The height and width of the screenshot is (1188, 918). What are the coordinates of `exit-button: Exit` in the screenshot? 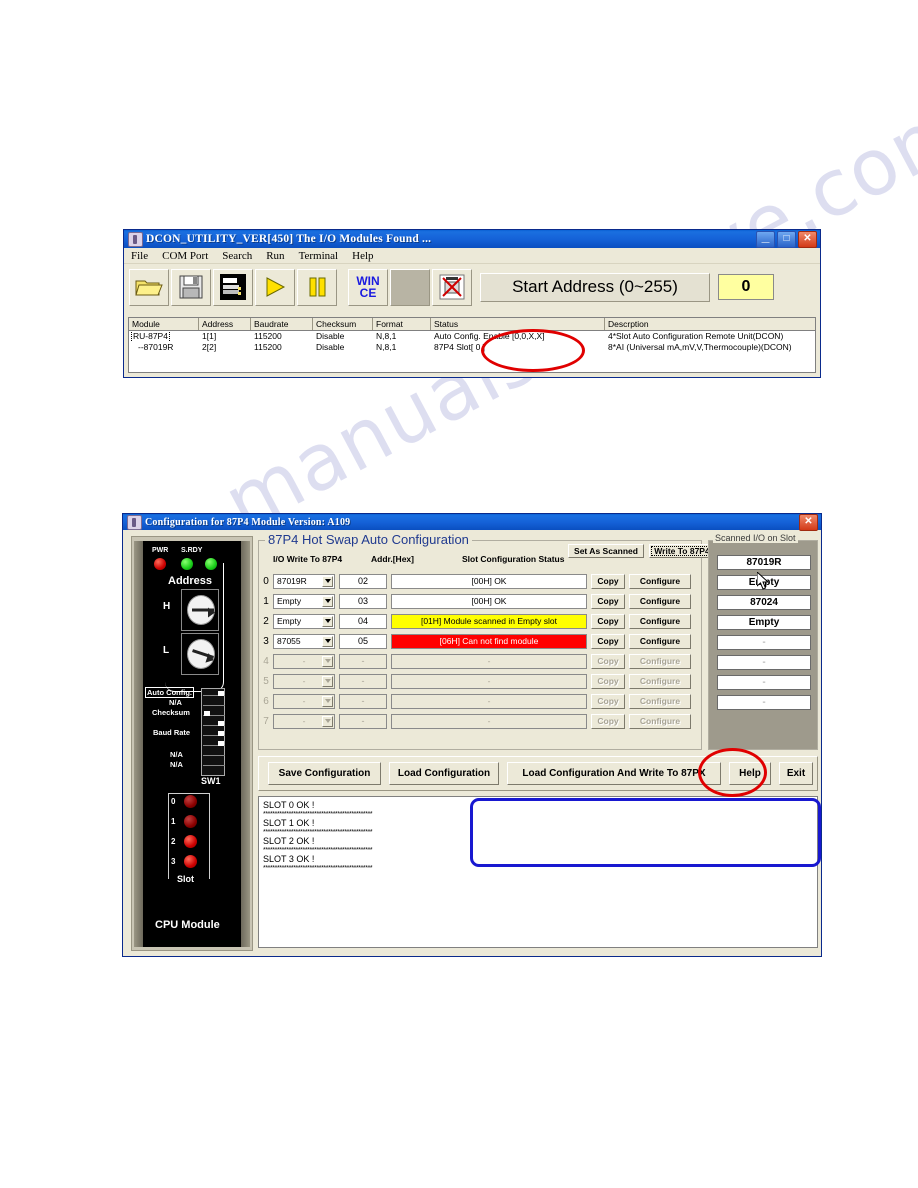 It's located at (796, 773).